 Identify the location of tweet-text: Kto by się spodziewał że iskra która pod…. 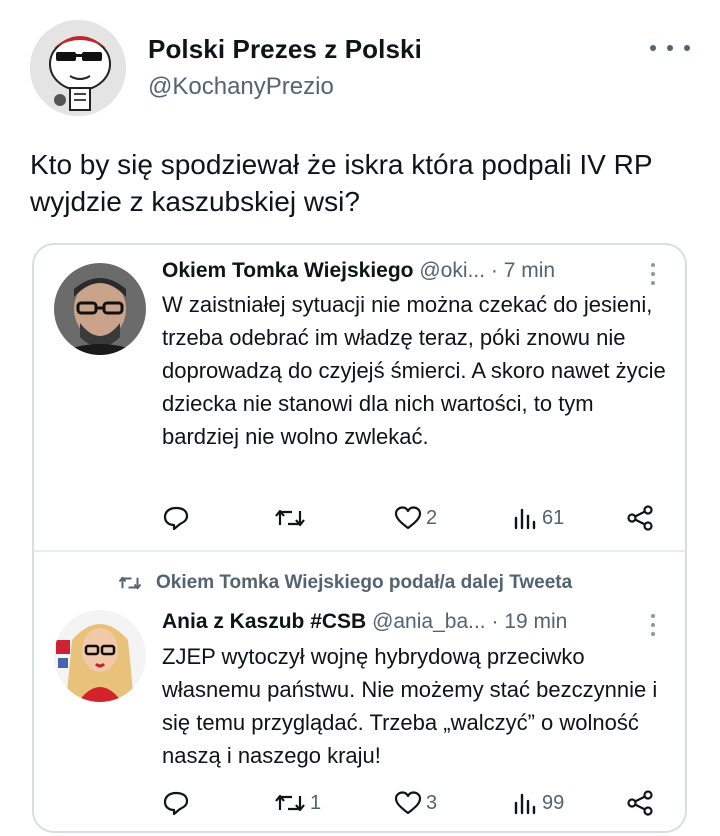
(341, 183).